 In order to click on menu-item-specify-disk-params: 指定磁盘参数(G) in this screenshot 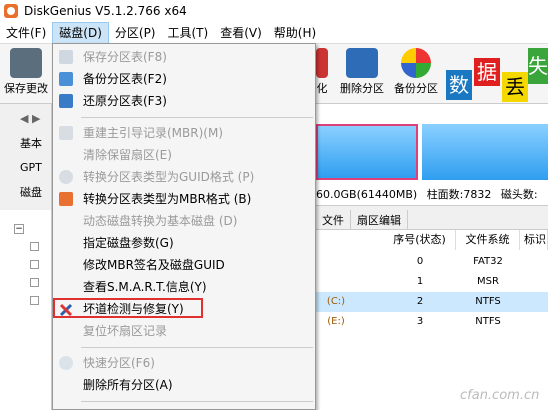, I will do `click(184, 243)`.